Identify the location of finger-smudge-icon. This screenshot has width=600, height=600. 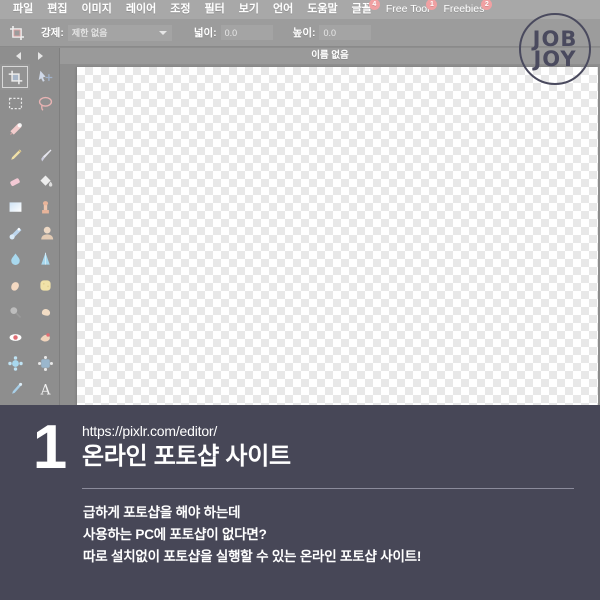
(15, 285).